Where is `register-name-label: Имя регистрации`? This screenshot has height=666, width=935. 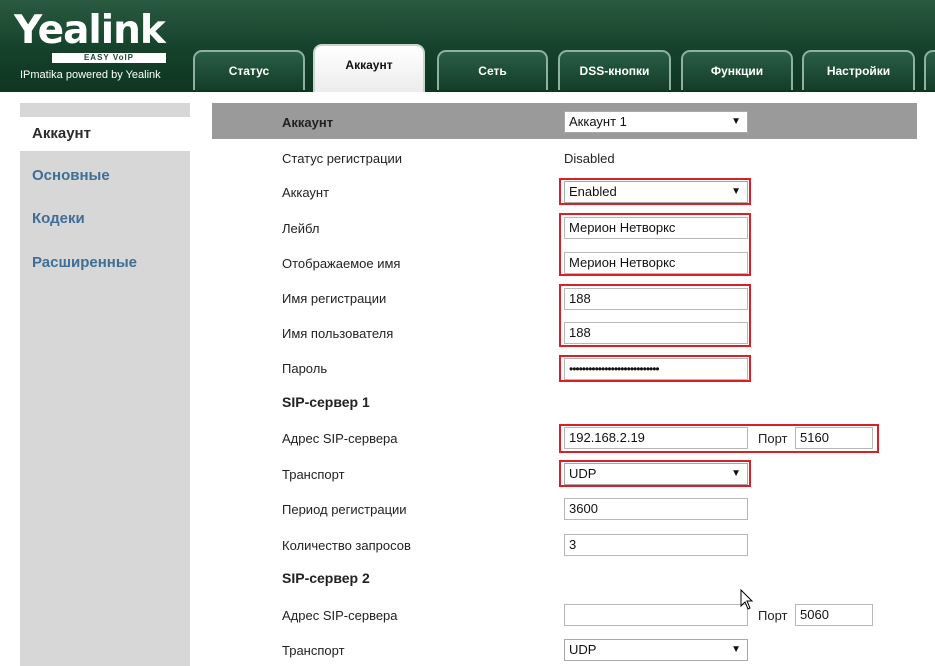
register-name-label: Имя регистрации is located at coordinates (334, 298).